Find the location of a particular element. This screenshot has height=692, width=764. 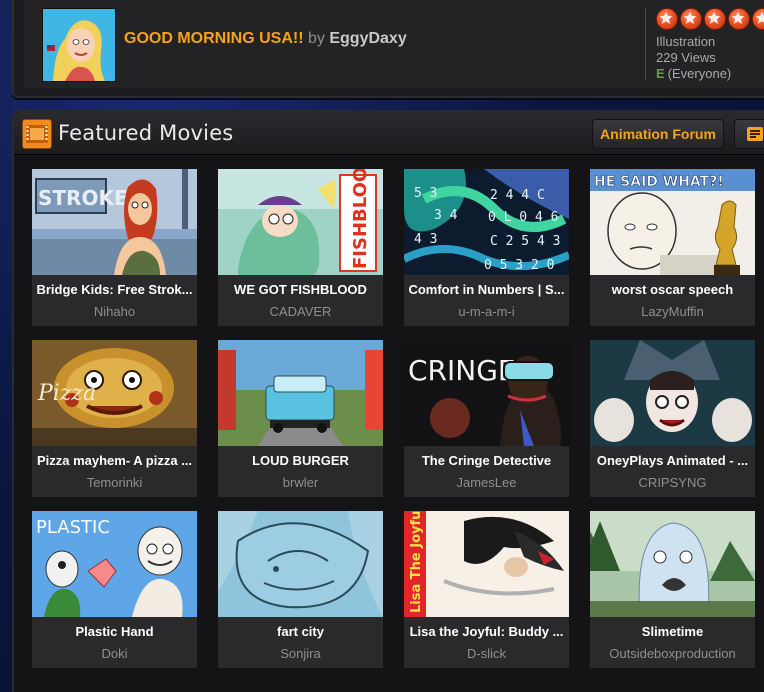

thumb-text-strok: STROKE is located at coordinates (83, 198).